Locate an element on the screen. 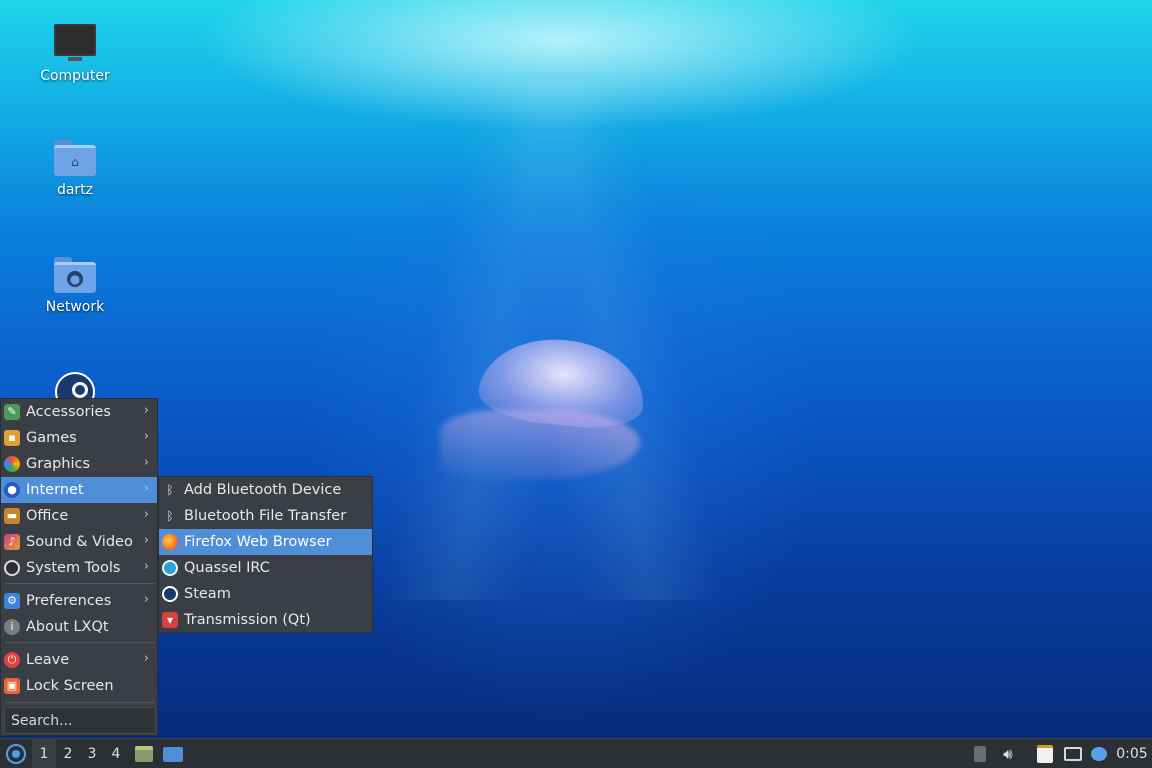 The width and height of the screenshot is (1152, 768). submenu-item-label: Firefox Web Browser is located at coordinates (258, 542).